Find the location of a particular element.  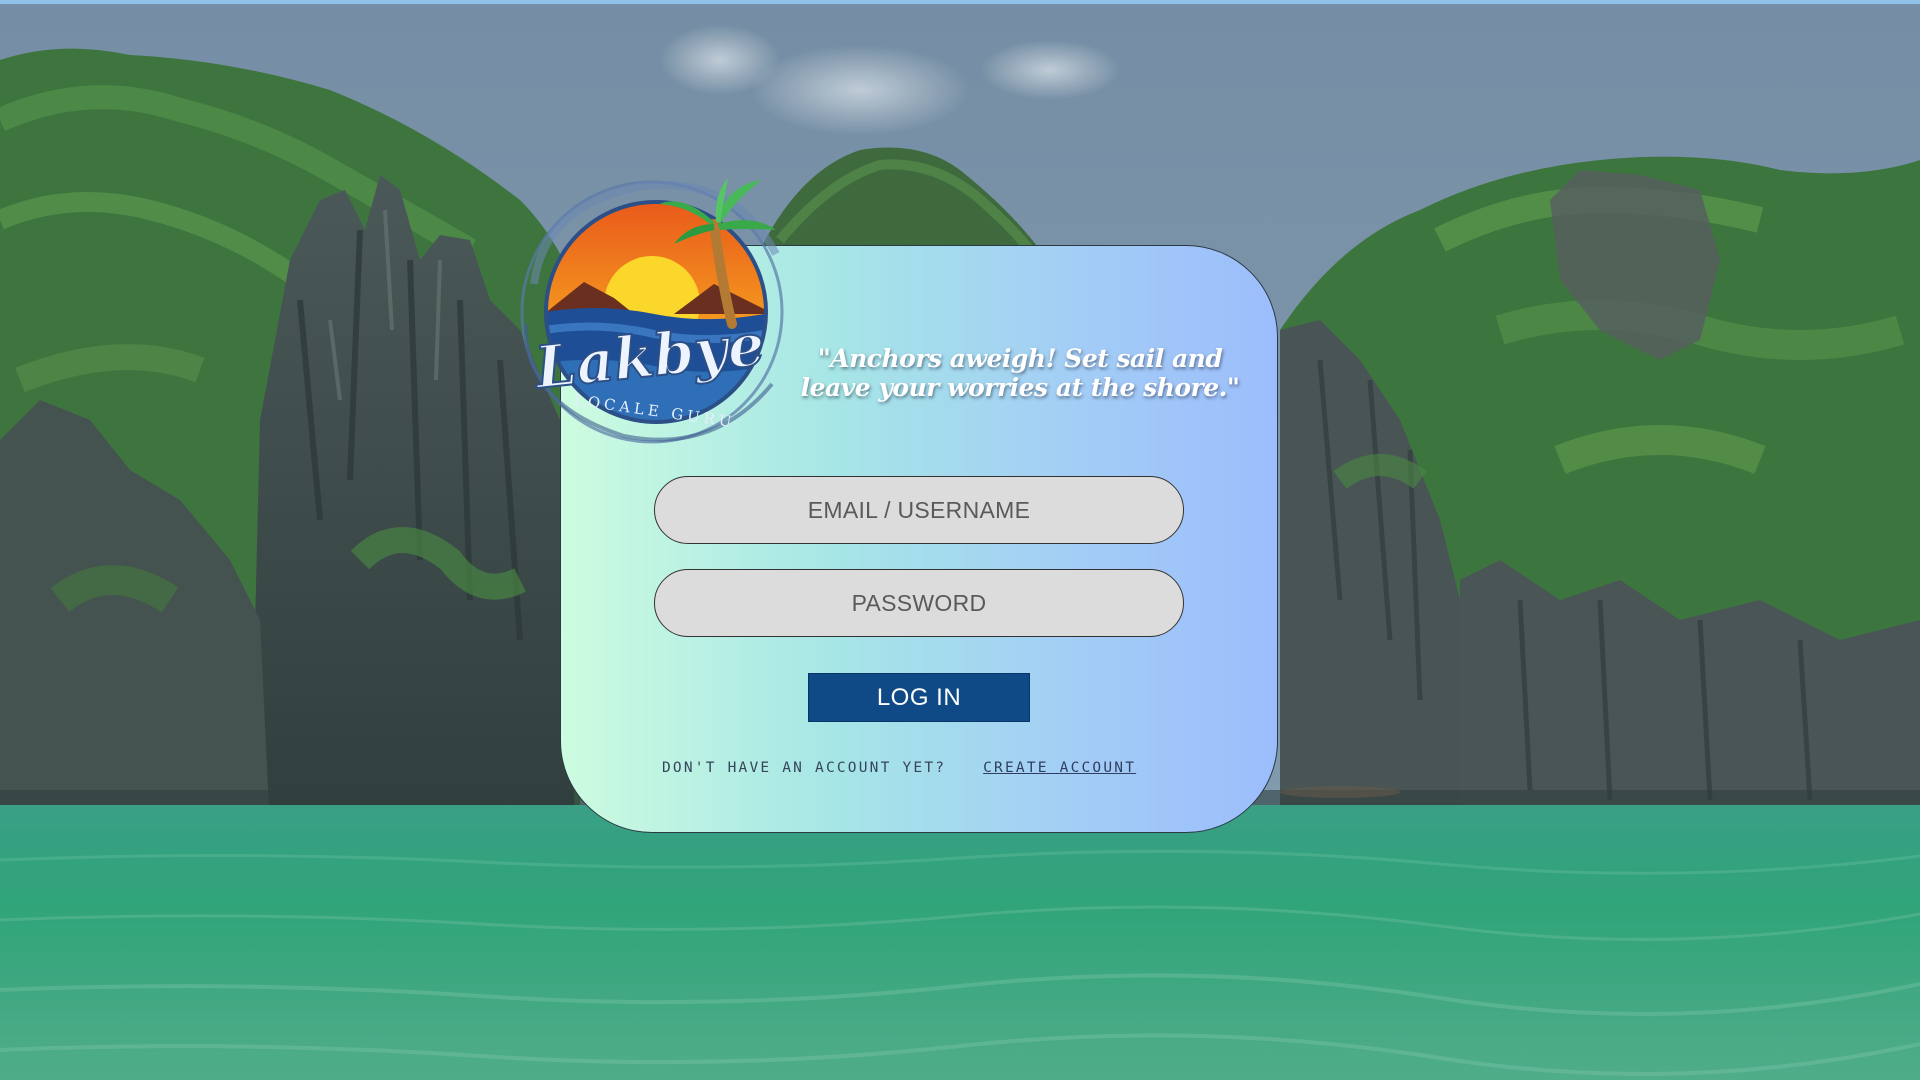

login-button: LOG IN is located at coordinates (919, 697).